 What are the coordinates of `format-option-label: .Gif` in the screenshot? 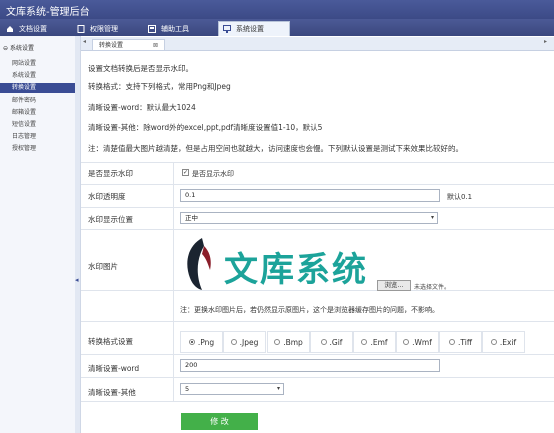 It's located at (336, 342).